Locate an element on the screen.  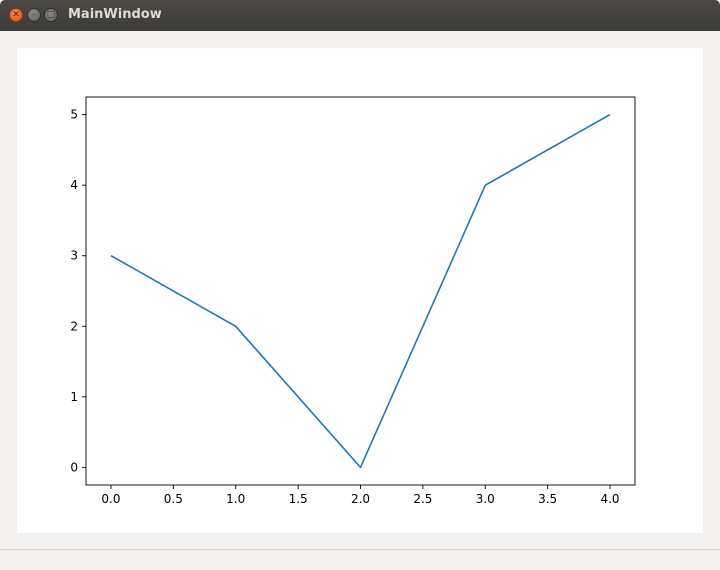
window-title: MainWindow is located at coordinates (115, 14).